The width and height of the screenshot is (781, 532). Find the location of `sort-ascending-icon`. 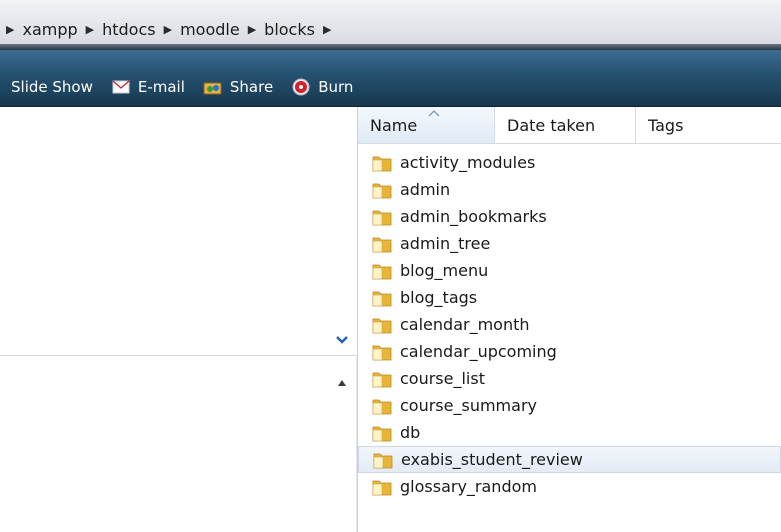

sort-ascending-icon is located at coordinates (434, 113).